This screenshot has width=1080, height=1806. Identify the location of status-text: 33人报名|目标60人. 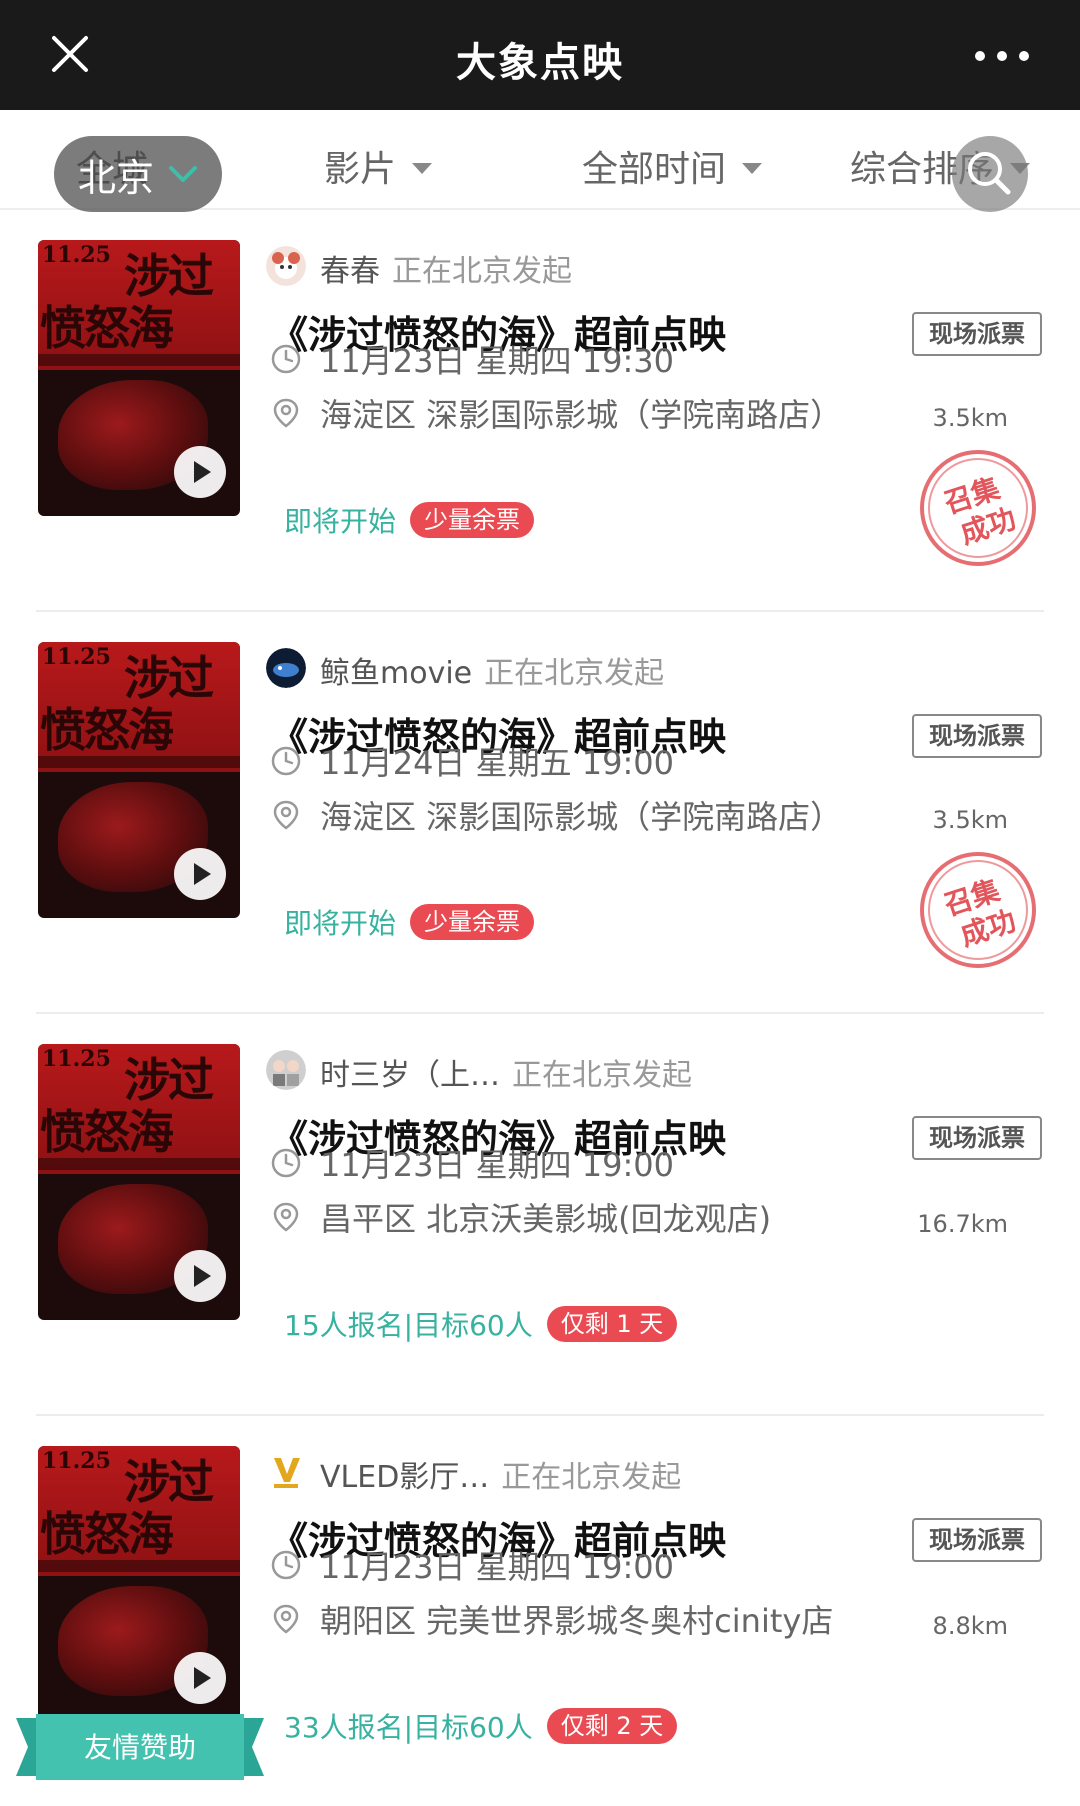
(408, 1727).